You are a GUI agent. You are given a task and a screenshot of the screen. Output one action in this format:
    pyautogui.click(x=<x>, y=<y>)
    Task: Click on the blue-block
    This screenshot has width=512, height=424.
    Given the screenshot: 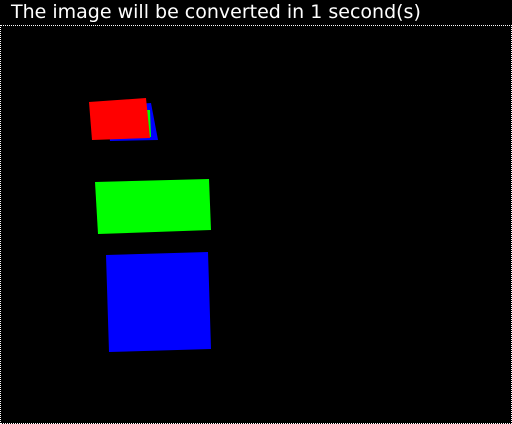 What is the action you would take?
    pyautogui.click(x=158, y=302)
    